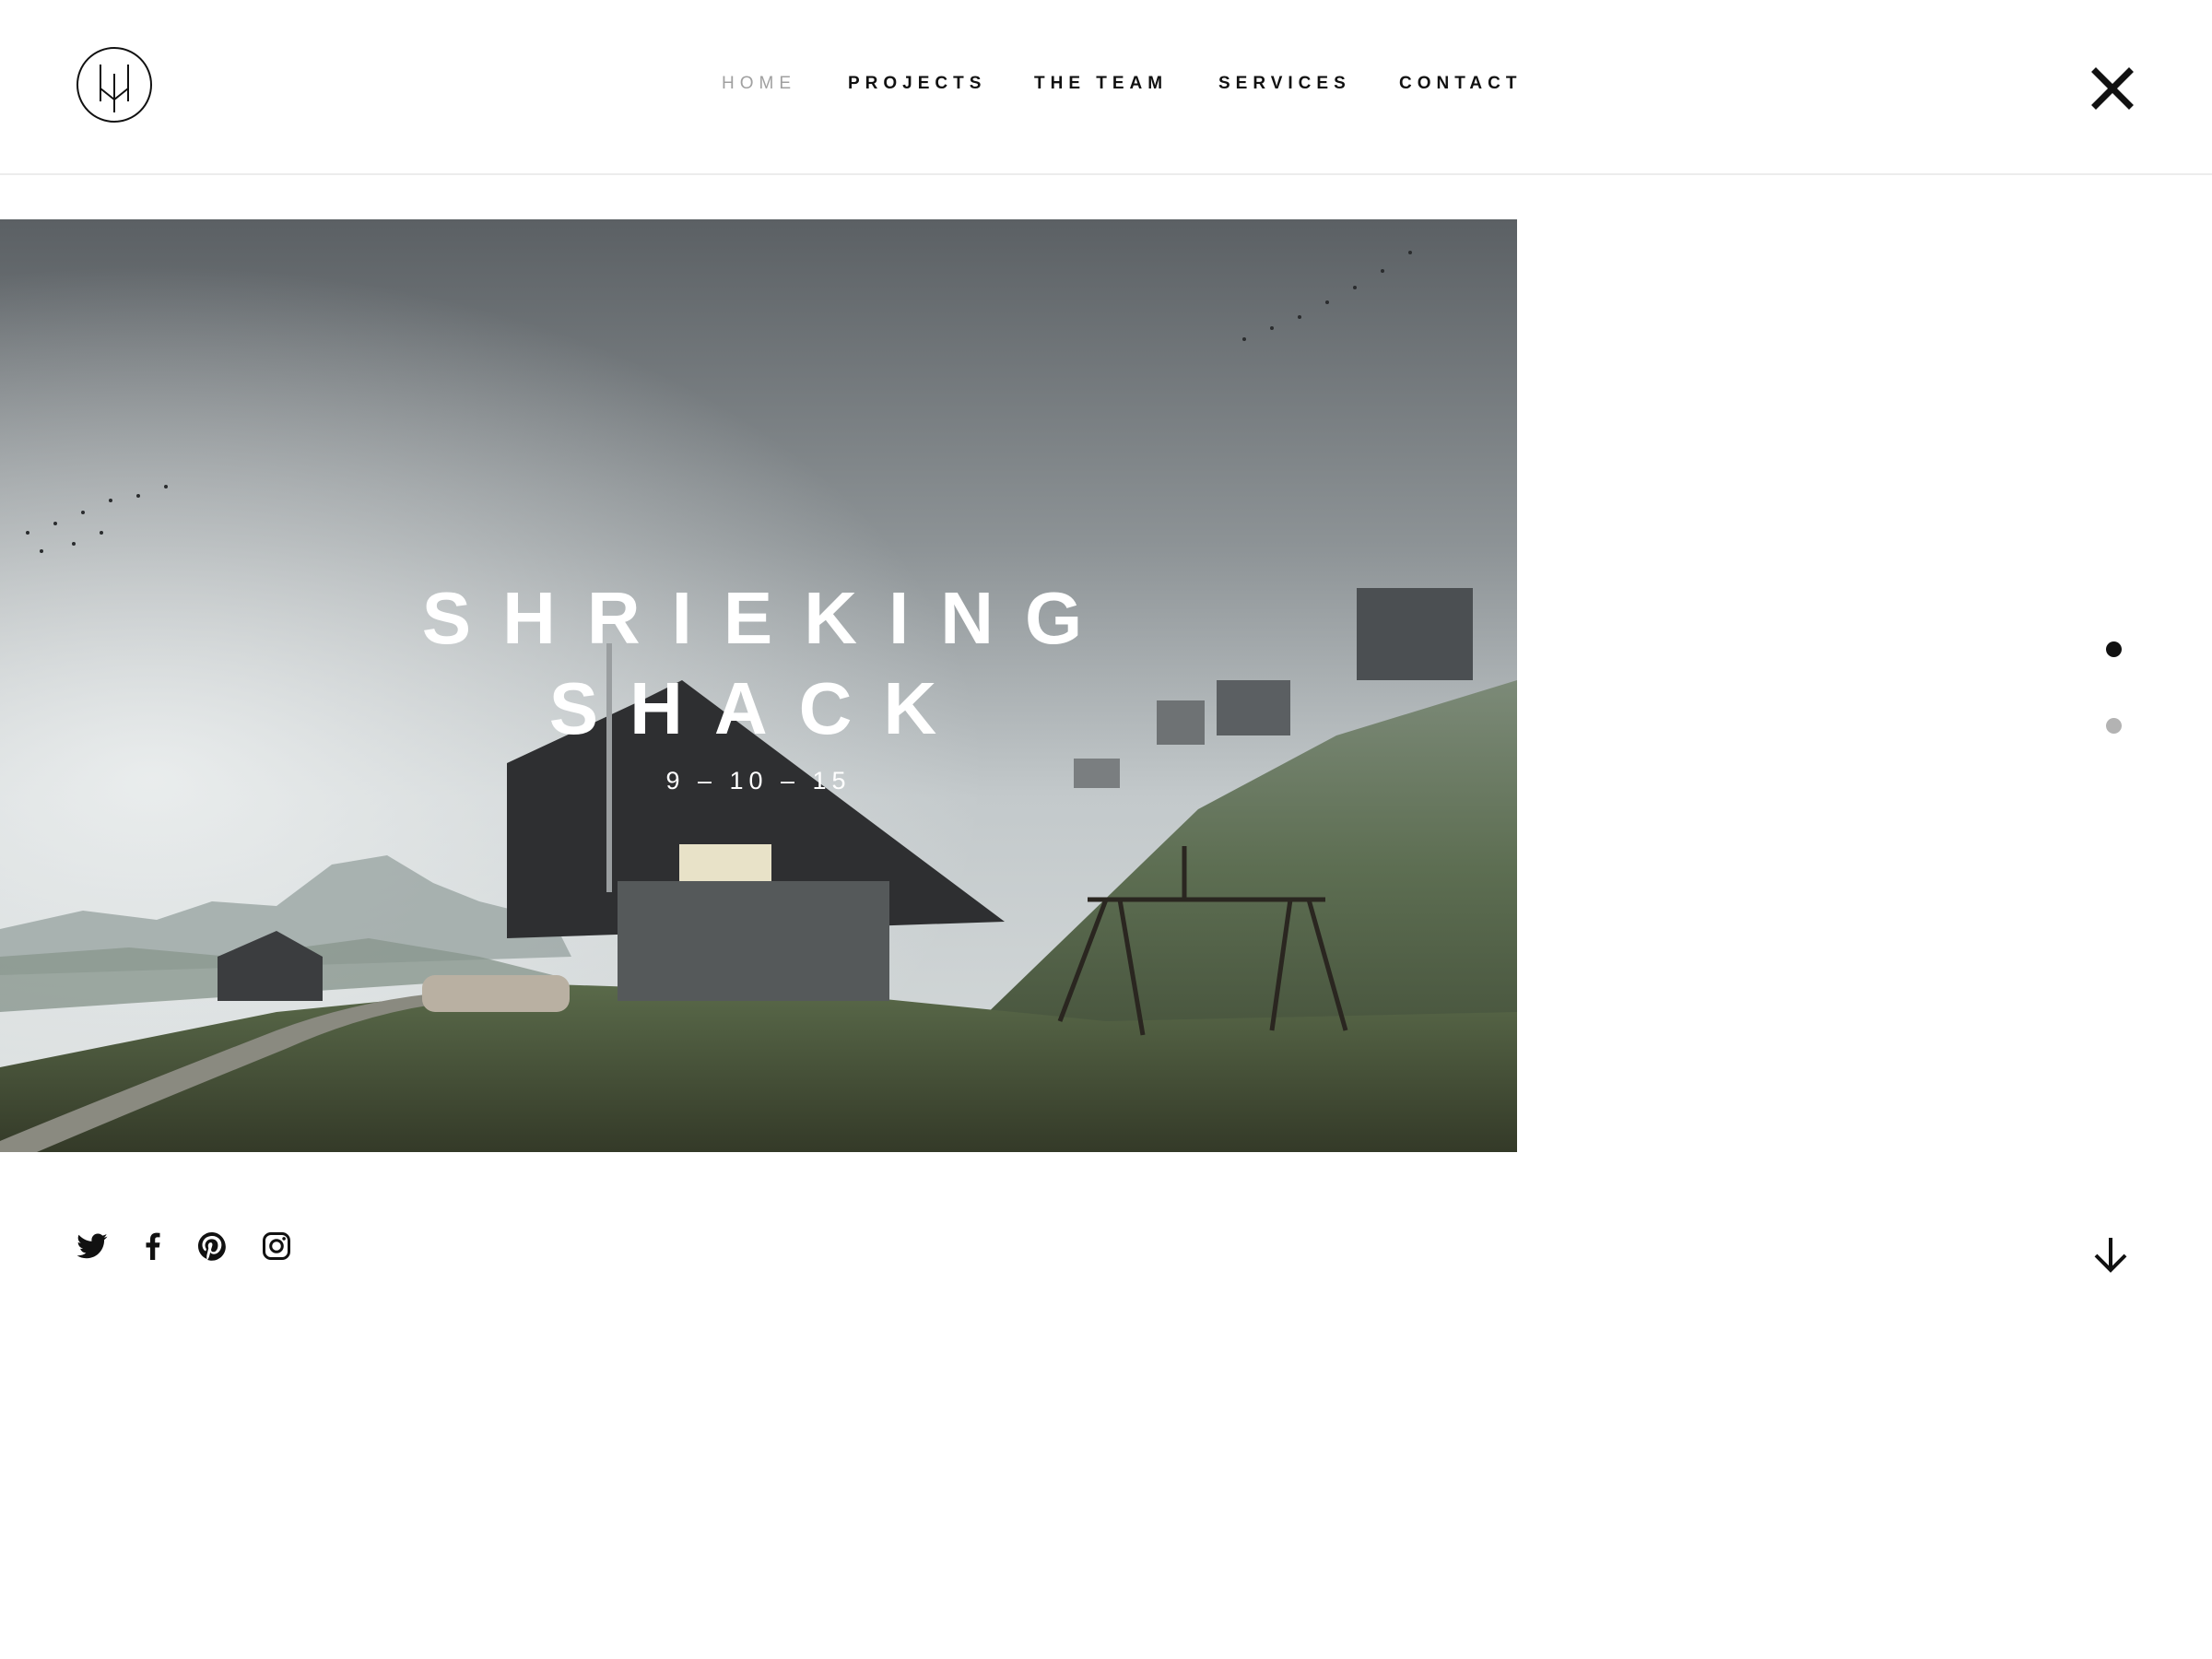  Describe the element at coordinates (2112, 88) in the screenshot. I see `close-icon` at that location.